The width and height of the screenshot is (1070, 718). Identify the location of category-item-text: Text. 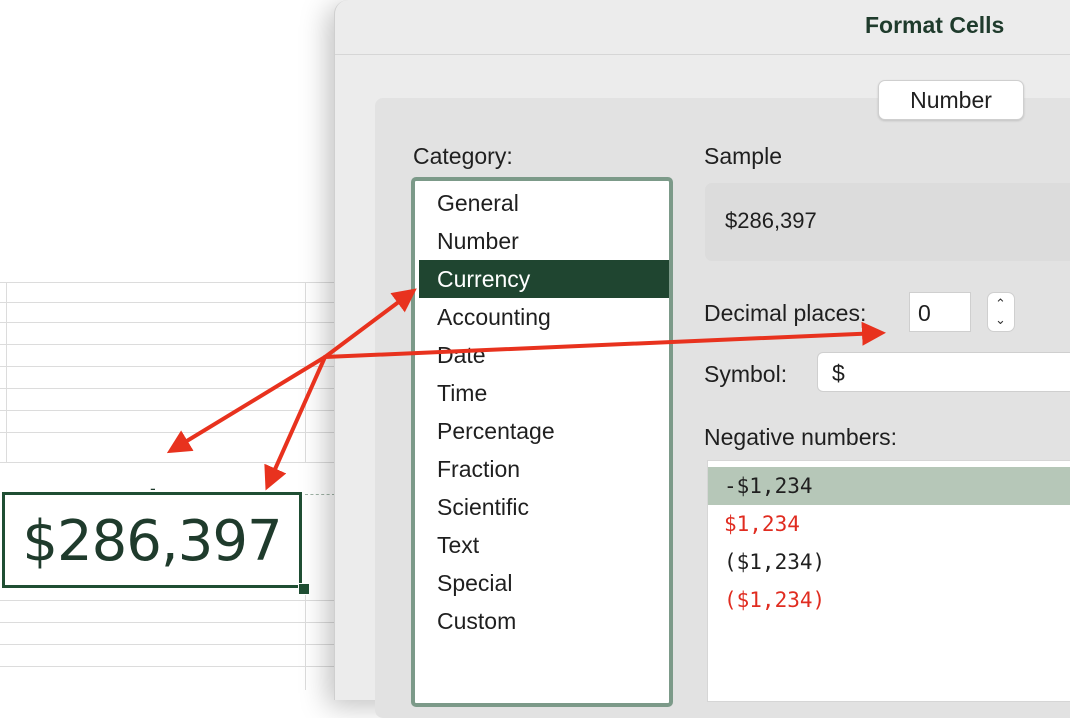
(544, 545).